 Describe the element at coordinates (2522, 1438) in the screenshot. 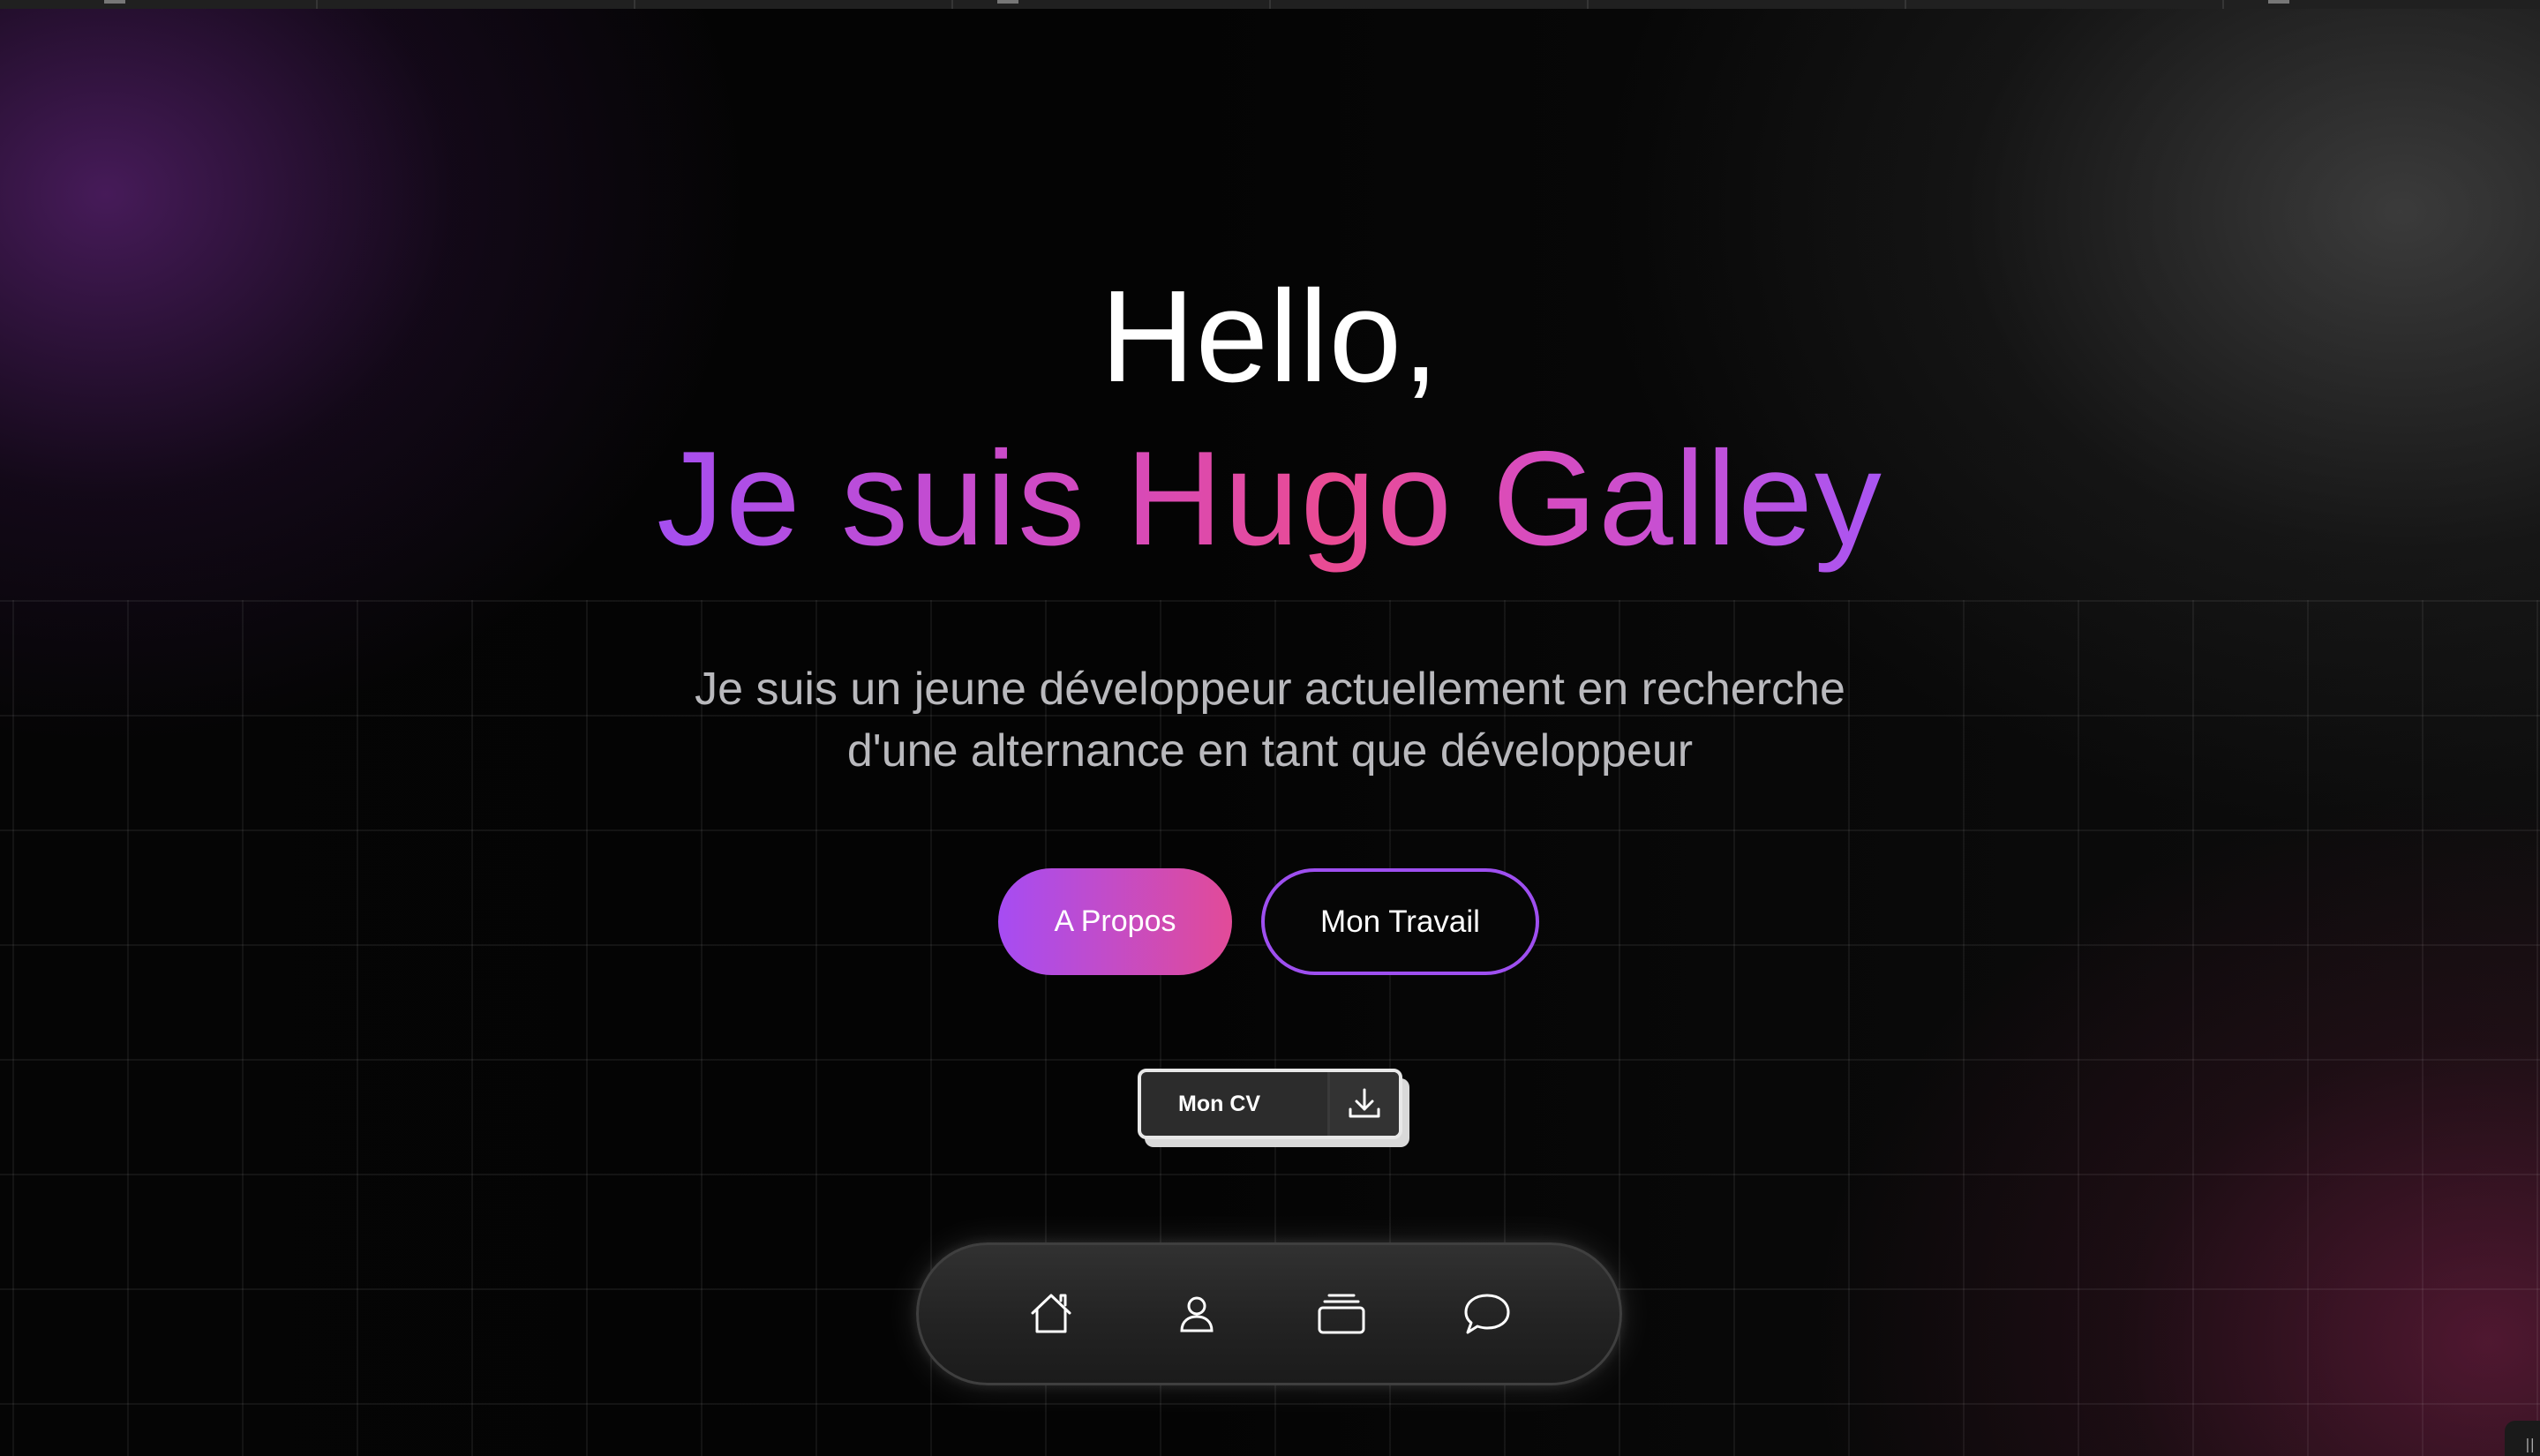

I see `corner-resize-handle: ||` at that location.